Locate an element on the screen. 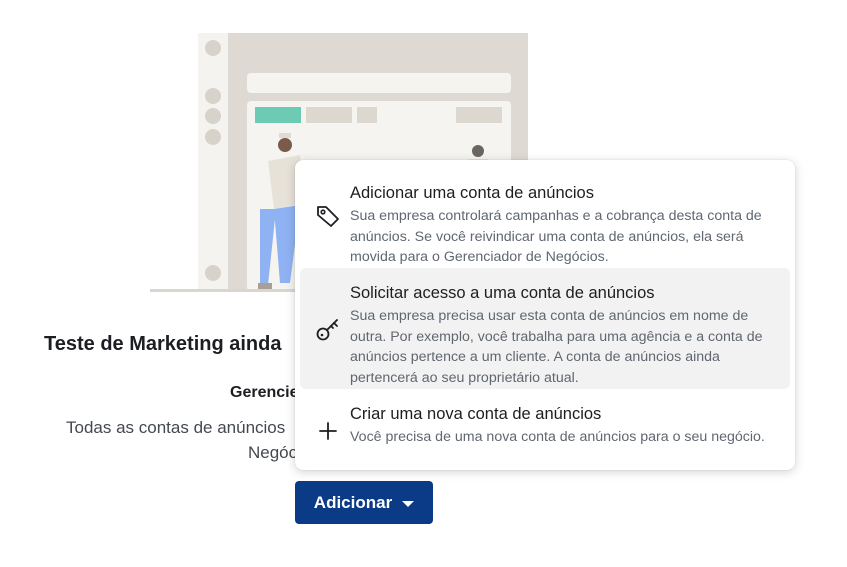 The width and height of the screenshot is (847, 567). illustration-baseline is located at coordinates (225, 290).